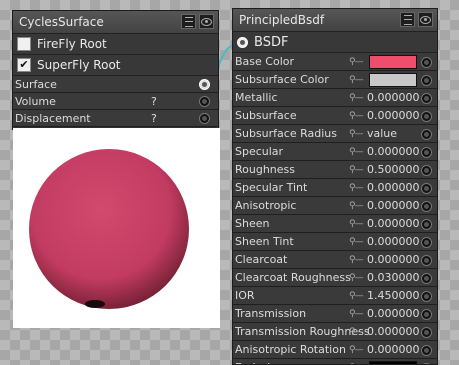 The width and height of the screenshot is (459, 365). I want to click on bsdf-input-row: Subsurface ⚲— 0.000000, so click(335, 116).